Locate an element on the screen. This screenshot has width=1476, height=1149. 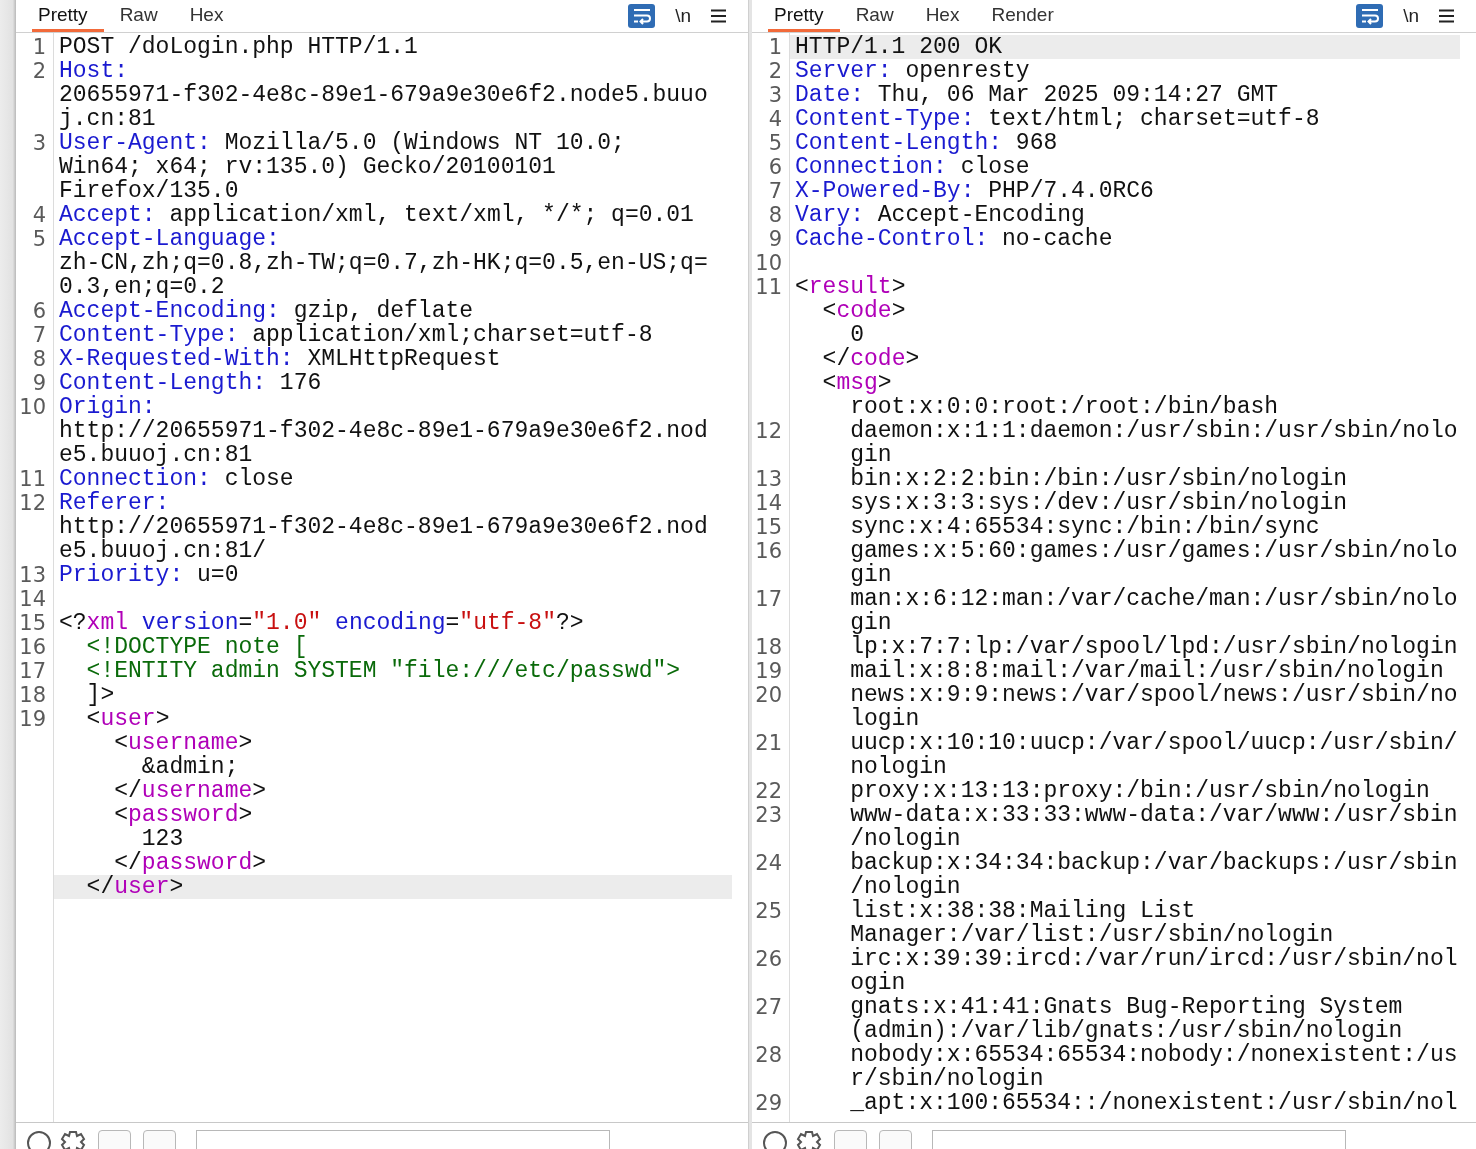
code-line: bin:x:2:2:bin:/bin:/usr/sbin/nologin is located at coordinates (1099, 479).